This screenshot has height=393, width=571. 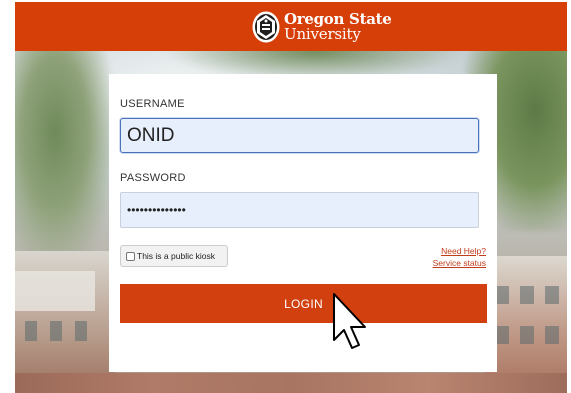 I want to click on public-kiosk-option: This is a public kiosk, so click(x=174, y=256).